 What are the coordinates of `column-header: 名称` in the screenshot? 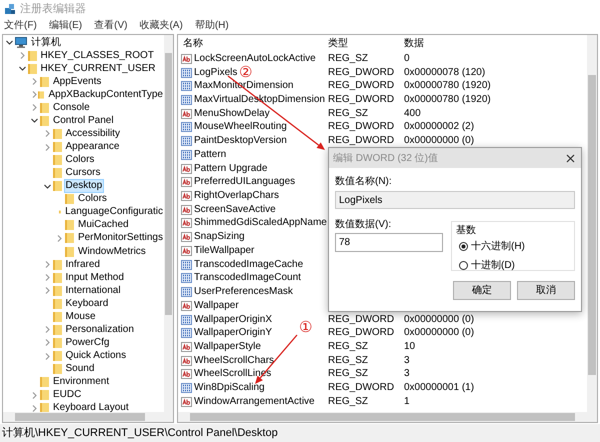 It's located at (253, 43).